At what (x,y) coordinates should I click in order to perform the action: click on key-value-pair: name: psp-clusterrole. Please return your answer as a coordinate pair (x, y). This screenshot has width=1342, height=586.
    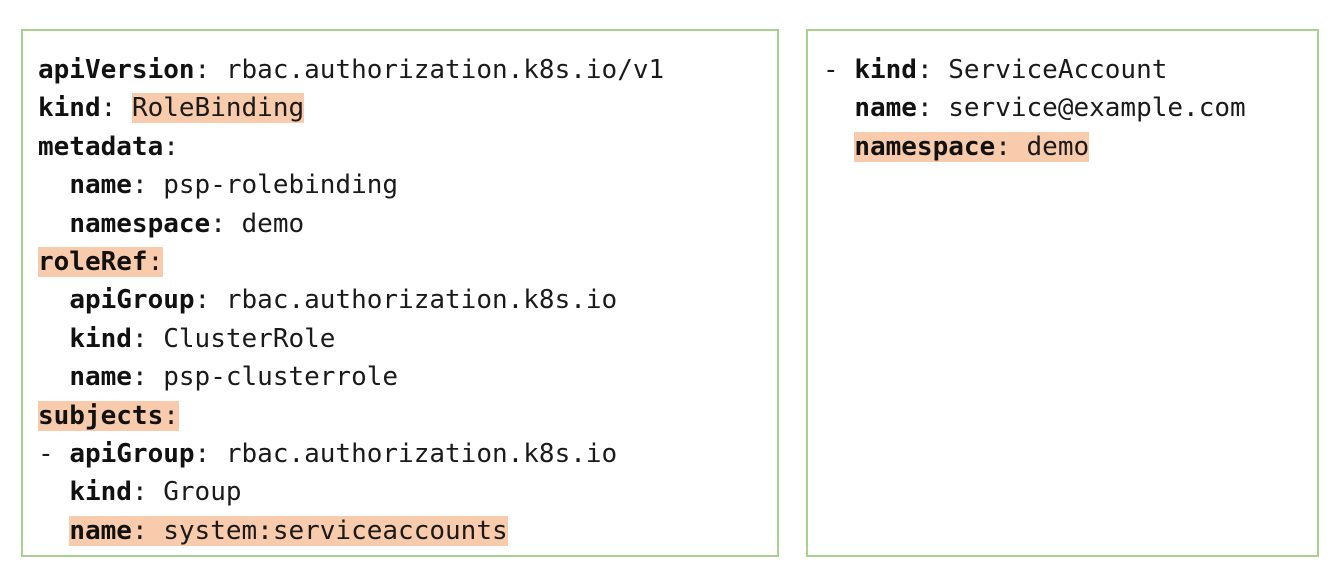
    Looking at the image, I should click on (233, 377).